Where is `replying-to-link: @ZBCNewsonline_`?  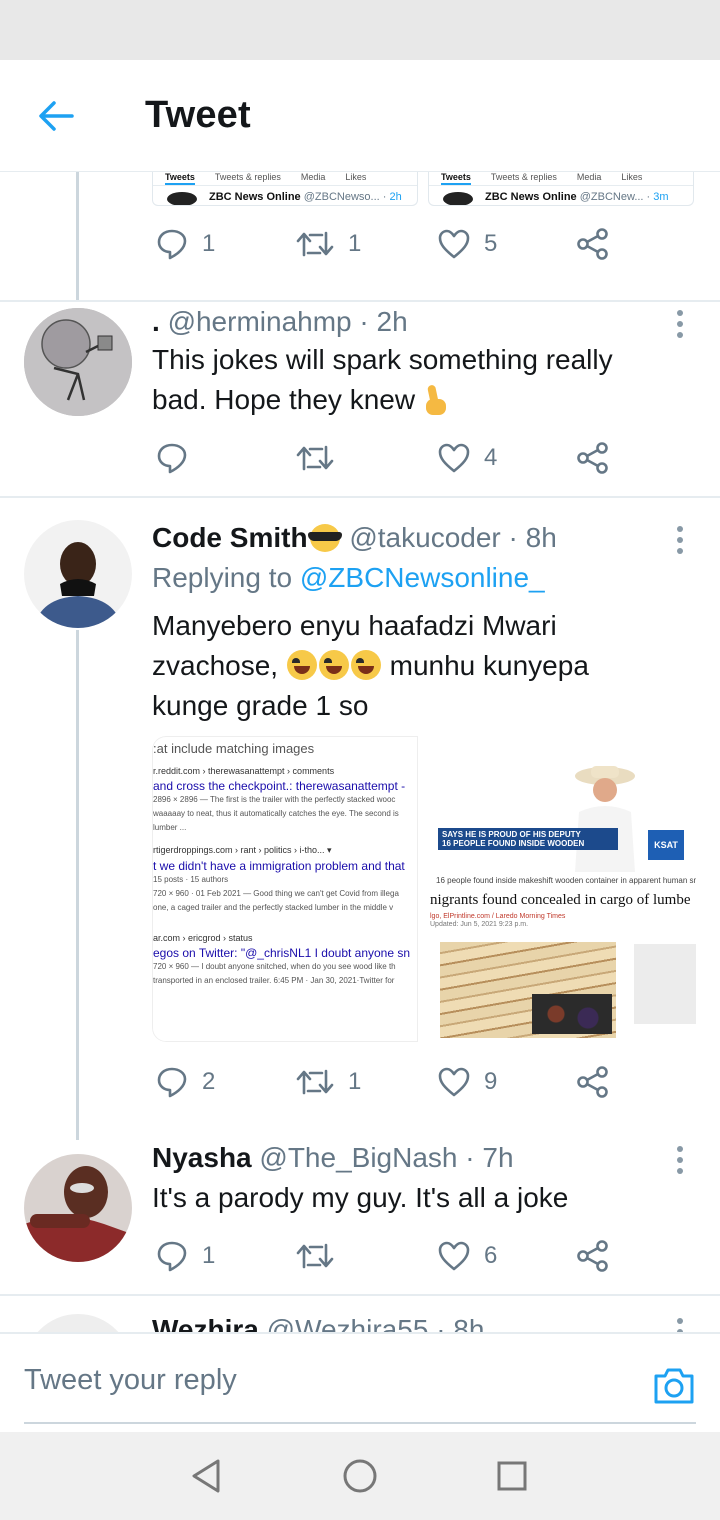 replying-to-link: @ZBCNewsonline_ is located at coordinates (422, 577).